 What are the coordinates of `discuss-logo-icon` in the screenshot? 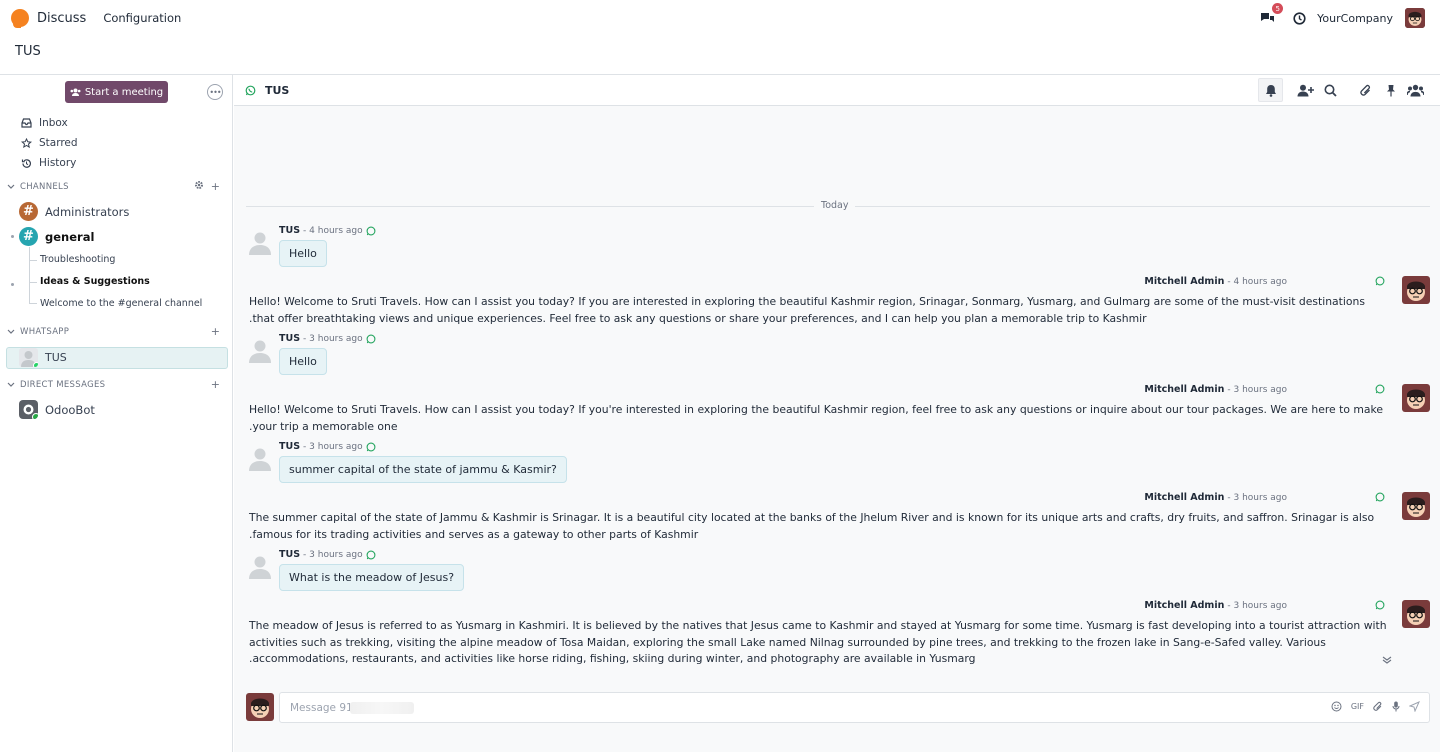 It's located at (20, 18).